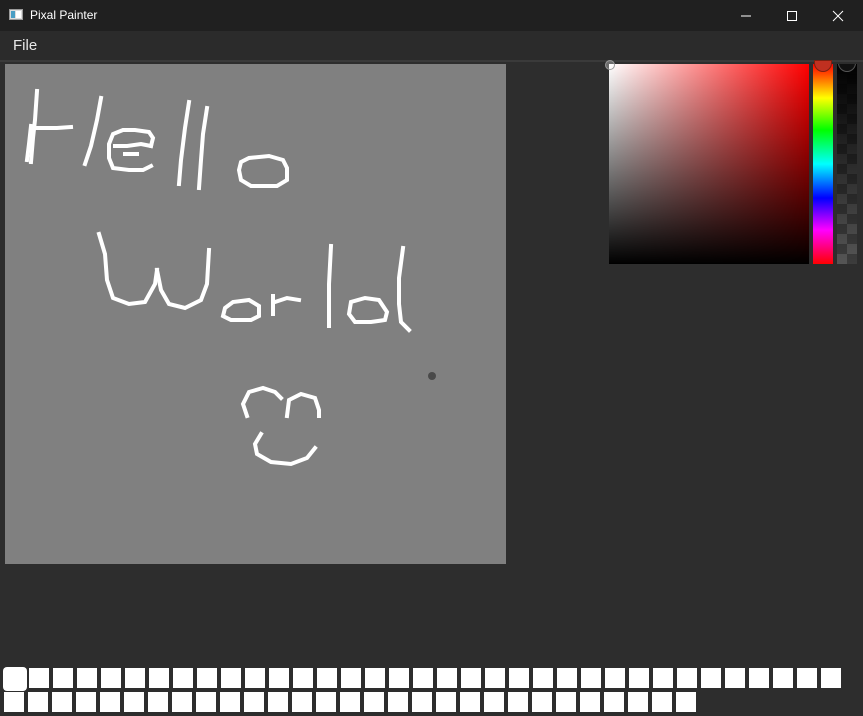 This screenshot has width=863, height=716. I want to click on saturation-value-picker, so click(707, 162).